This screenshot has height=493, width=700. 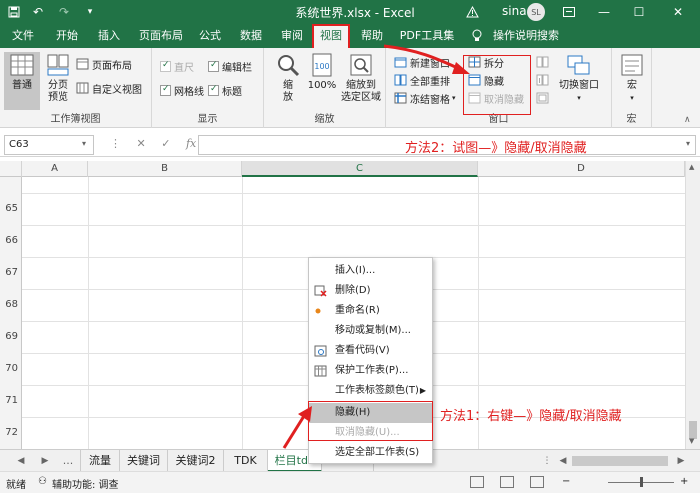 What do you see at coordinates (641, 482) in the screenshot?
I see `zoom-slider-knob` at bounding box center [641, 482].